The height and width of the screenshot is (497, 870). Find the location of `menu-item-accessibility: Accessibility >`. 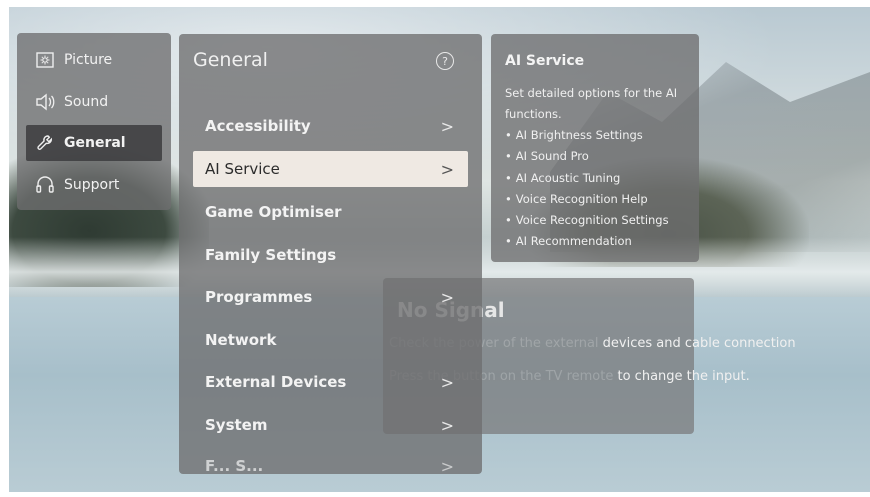

menu-item-accessibility: Accessibility > is located at coordinates (330, 126).